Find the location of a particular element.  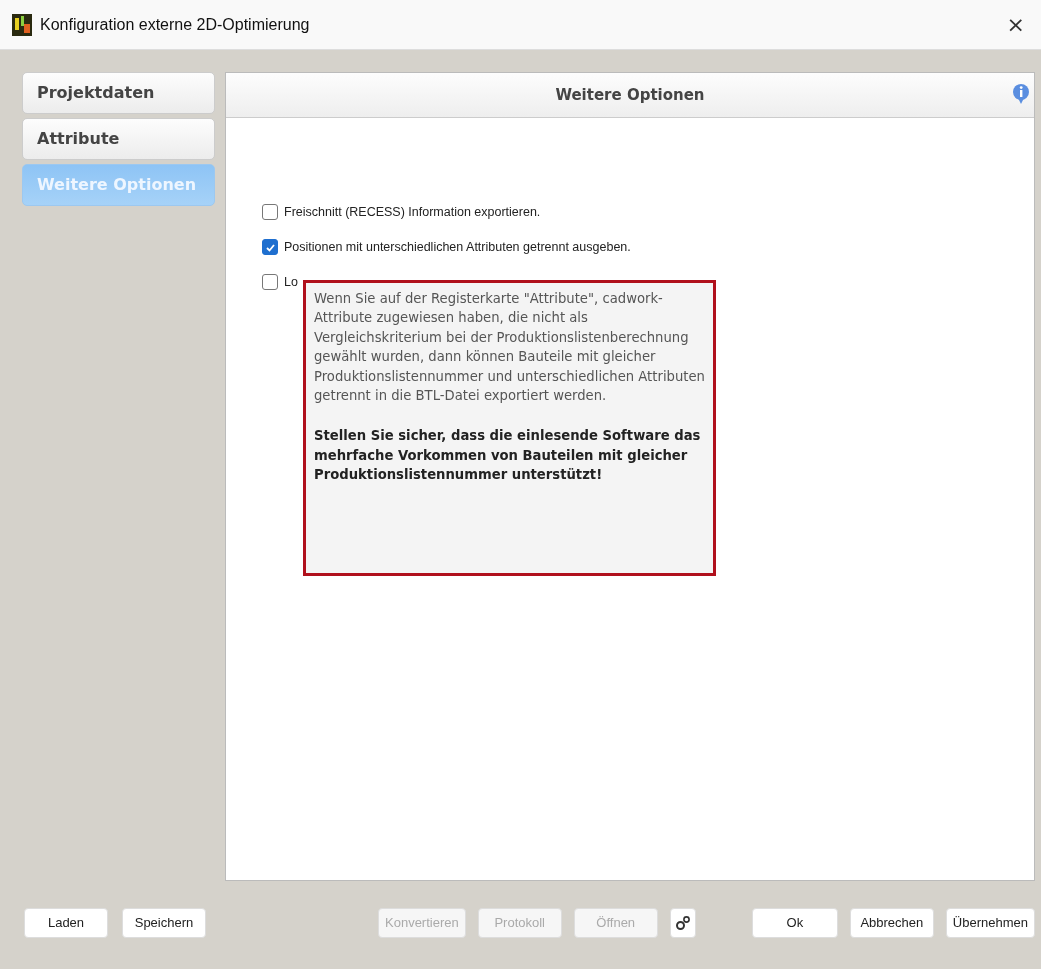

checkbox-label: Freischnitt (RECESS) Information exportieren. is located at coordinates (412, 212).